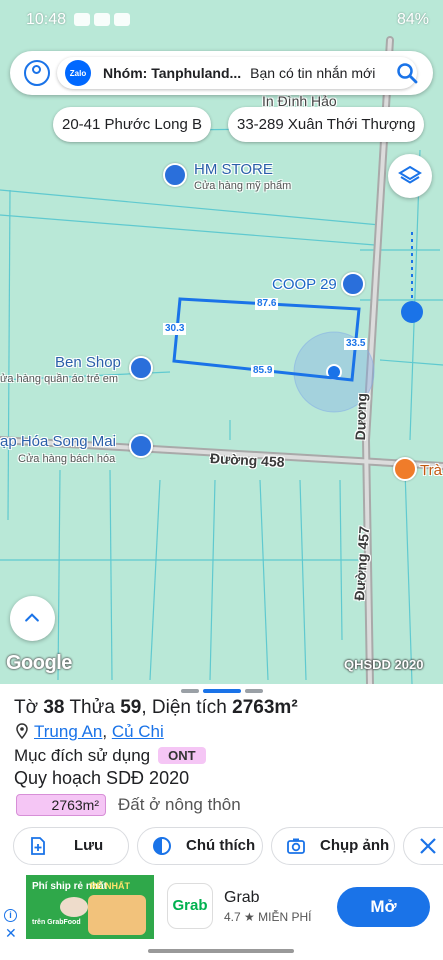 This screenshot has height=960, width=443. I want to click on ad-image: Phí ship rẻ nhất trên GrabFood RẺ NHẤT, so click(90, 907).